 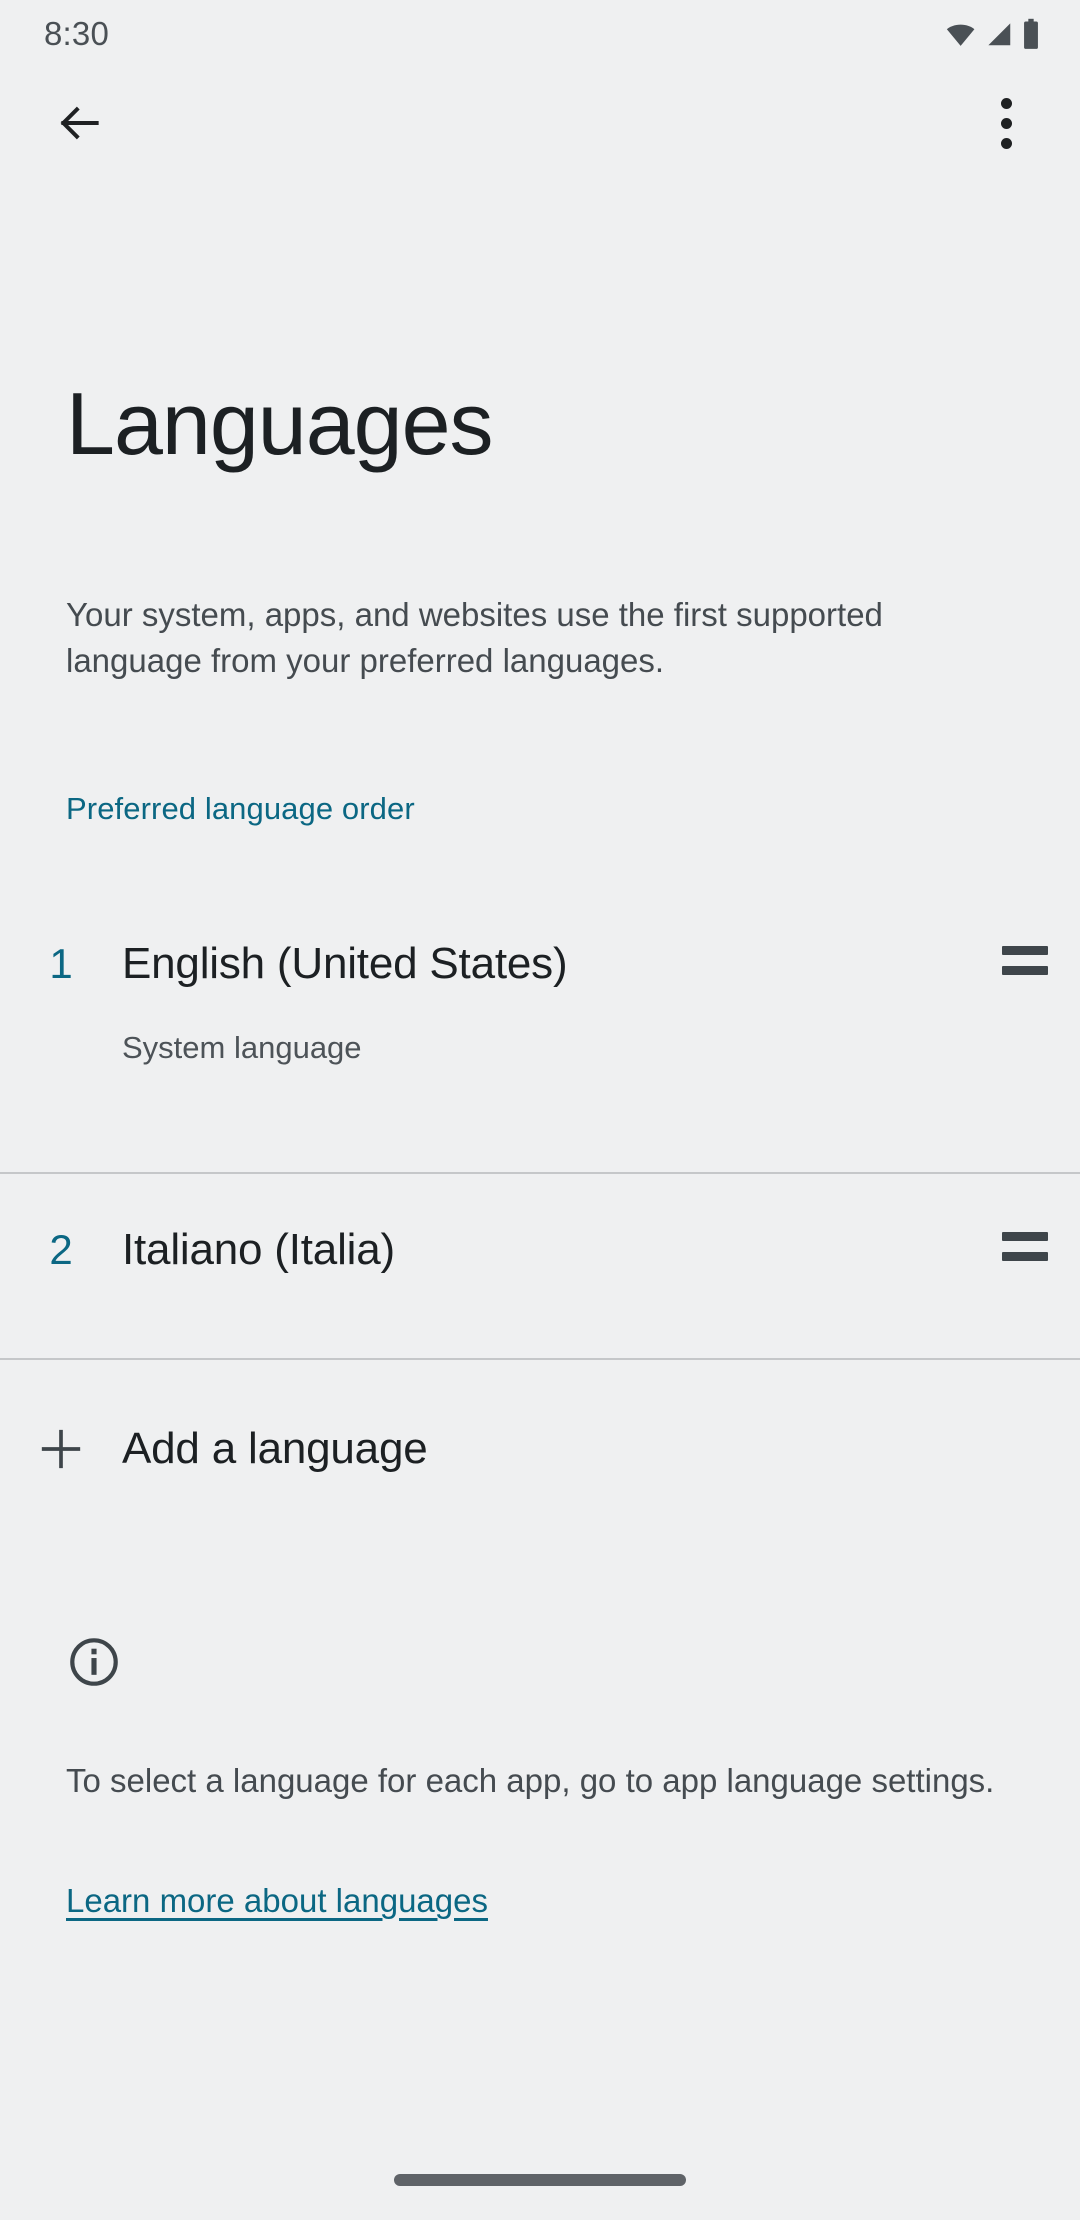 I want to click on more-options-button, so click(x=1006, y=123).